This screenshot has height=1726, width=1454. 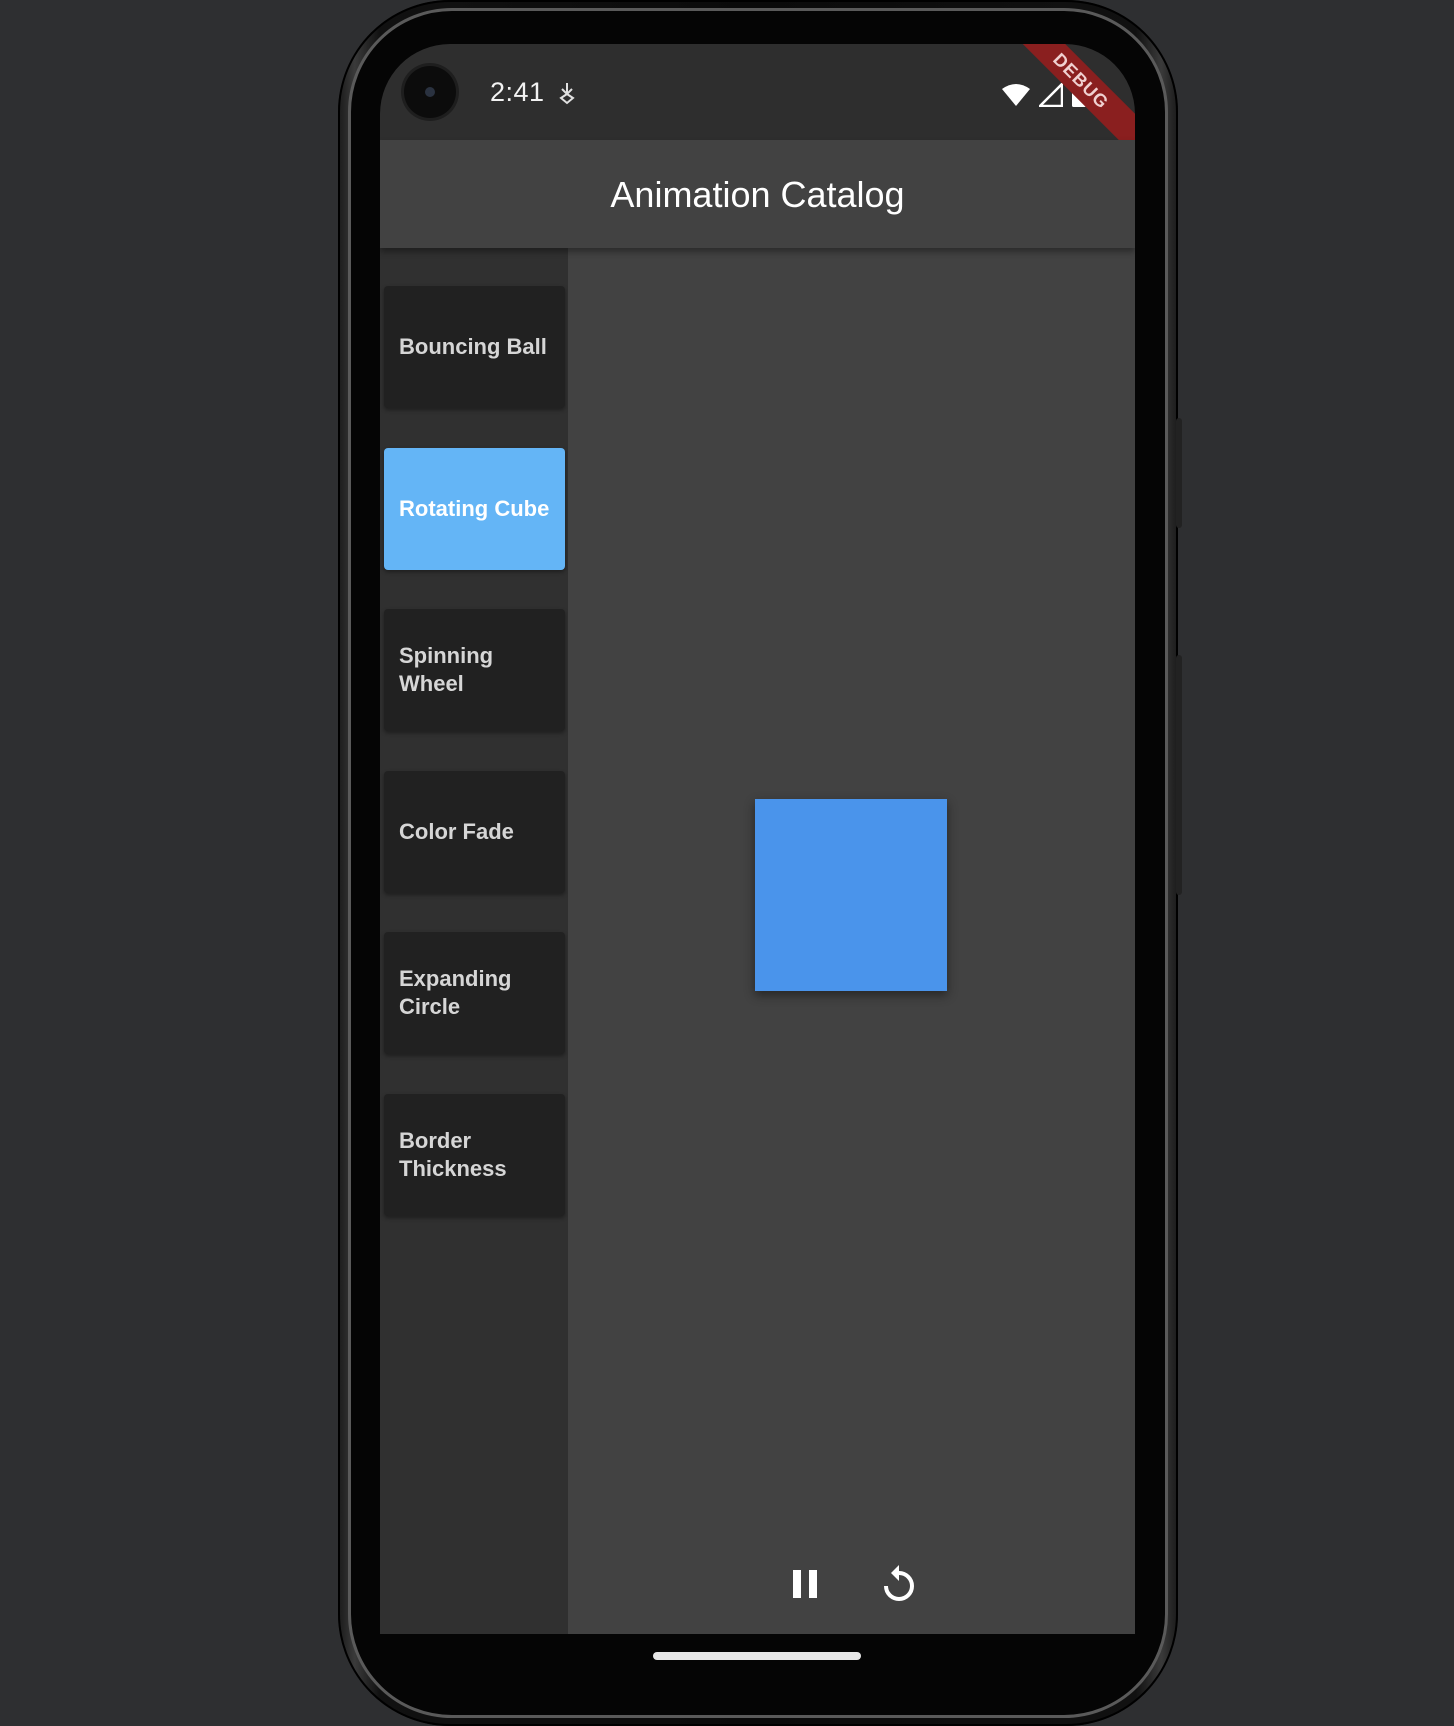 I want to click on home-indicator, so click(x=757, y=1656).